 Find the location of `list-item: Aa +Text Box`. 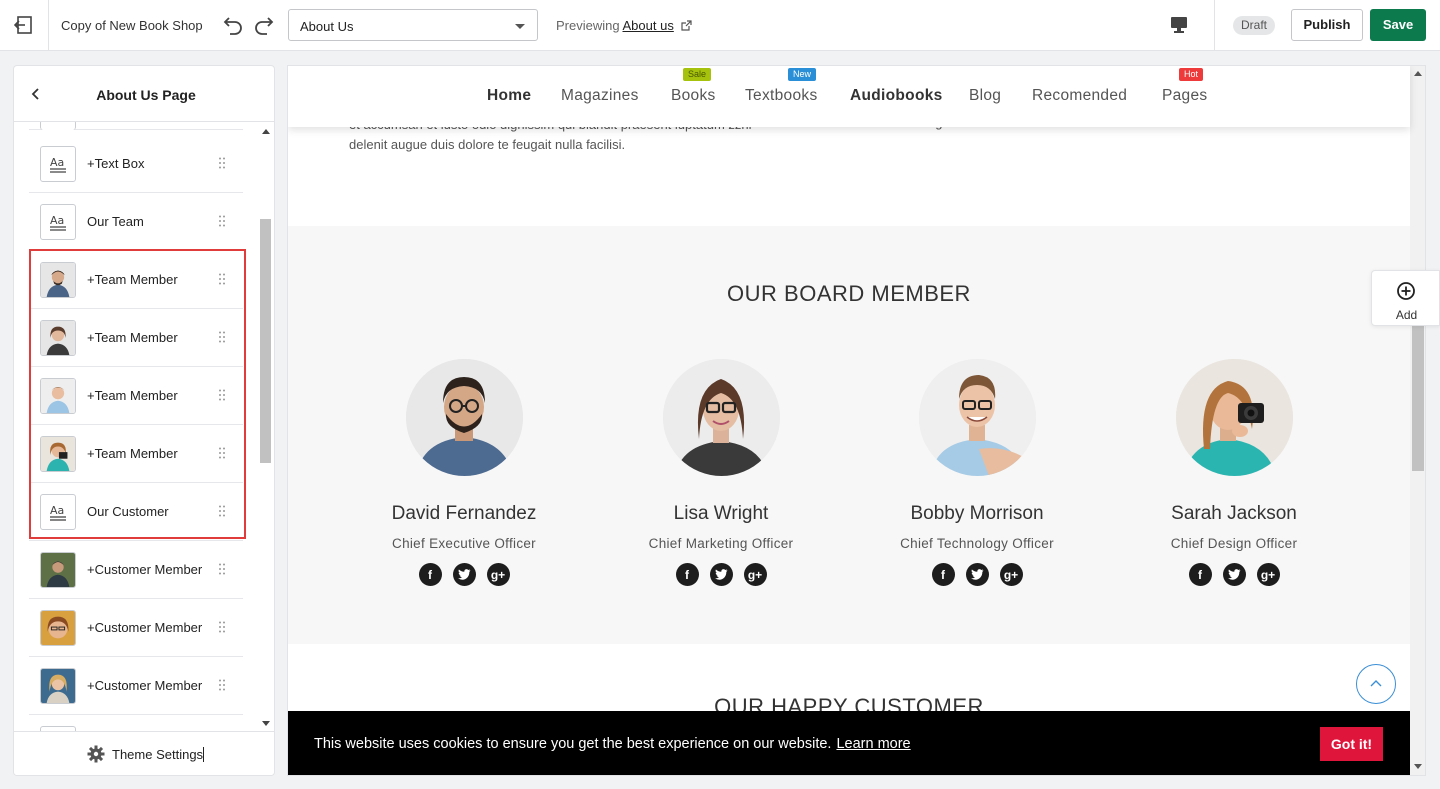

list-item: Aa +Text Box is located at coordinates (136, 164).